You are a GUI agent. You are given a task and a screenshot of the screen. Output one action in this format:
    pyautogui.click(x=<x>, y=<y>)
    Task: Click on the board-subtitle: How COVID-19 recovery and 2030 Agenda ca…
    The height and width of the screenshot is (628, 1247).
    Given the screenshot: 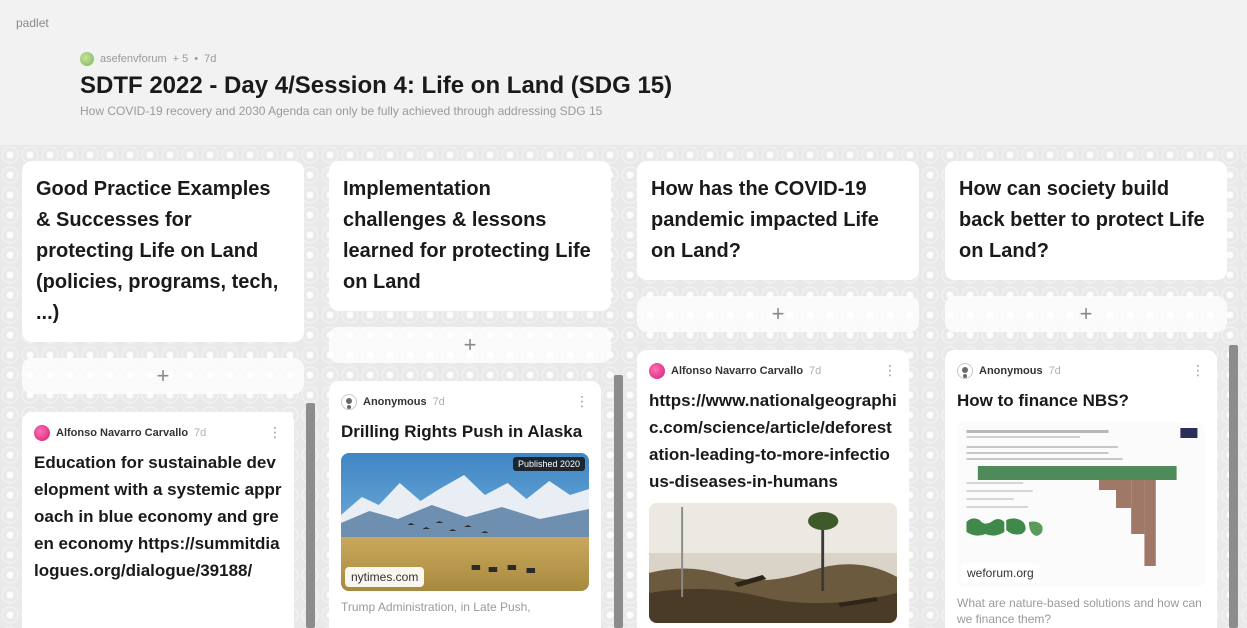 What is the action you would take?
    pyautogui.click(x=341, y=111)
    